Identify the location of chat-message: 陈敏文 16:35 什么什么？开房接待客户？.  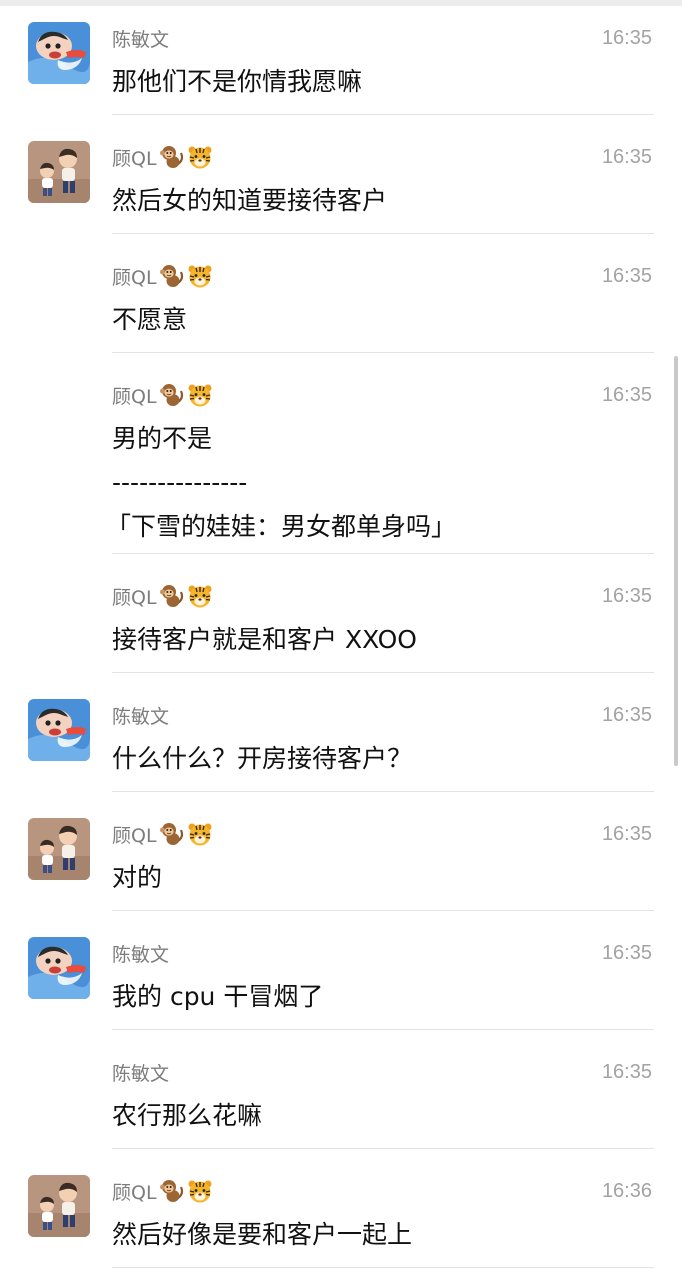
(341, 741).